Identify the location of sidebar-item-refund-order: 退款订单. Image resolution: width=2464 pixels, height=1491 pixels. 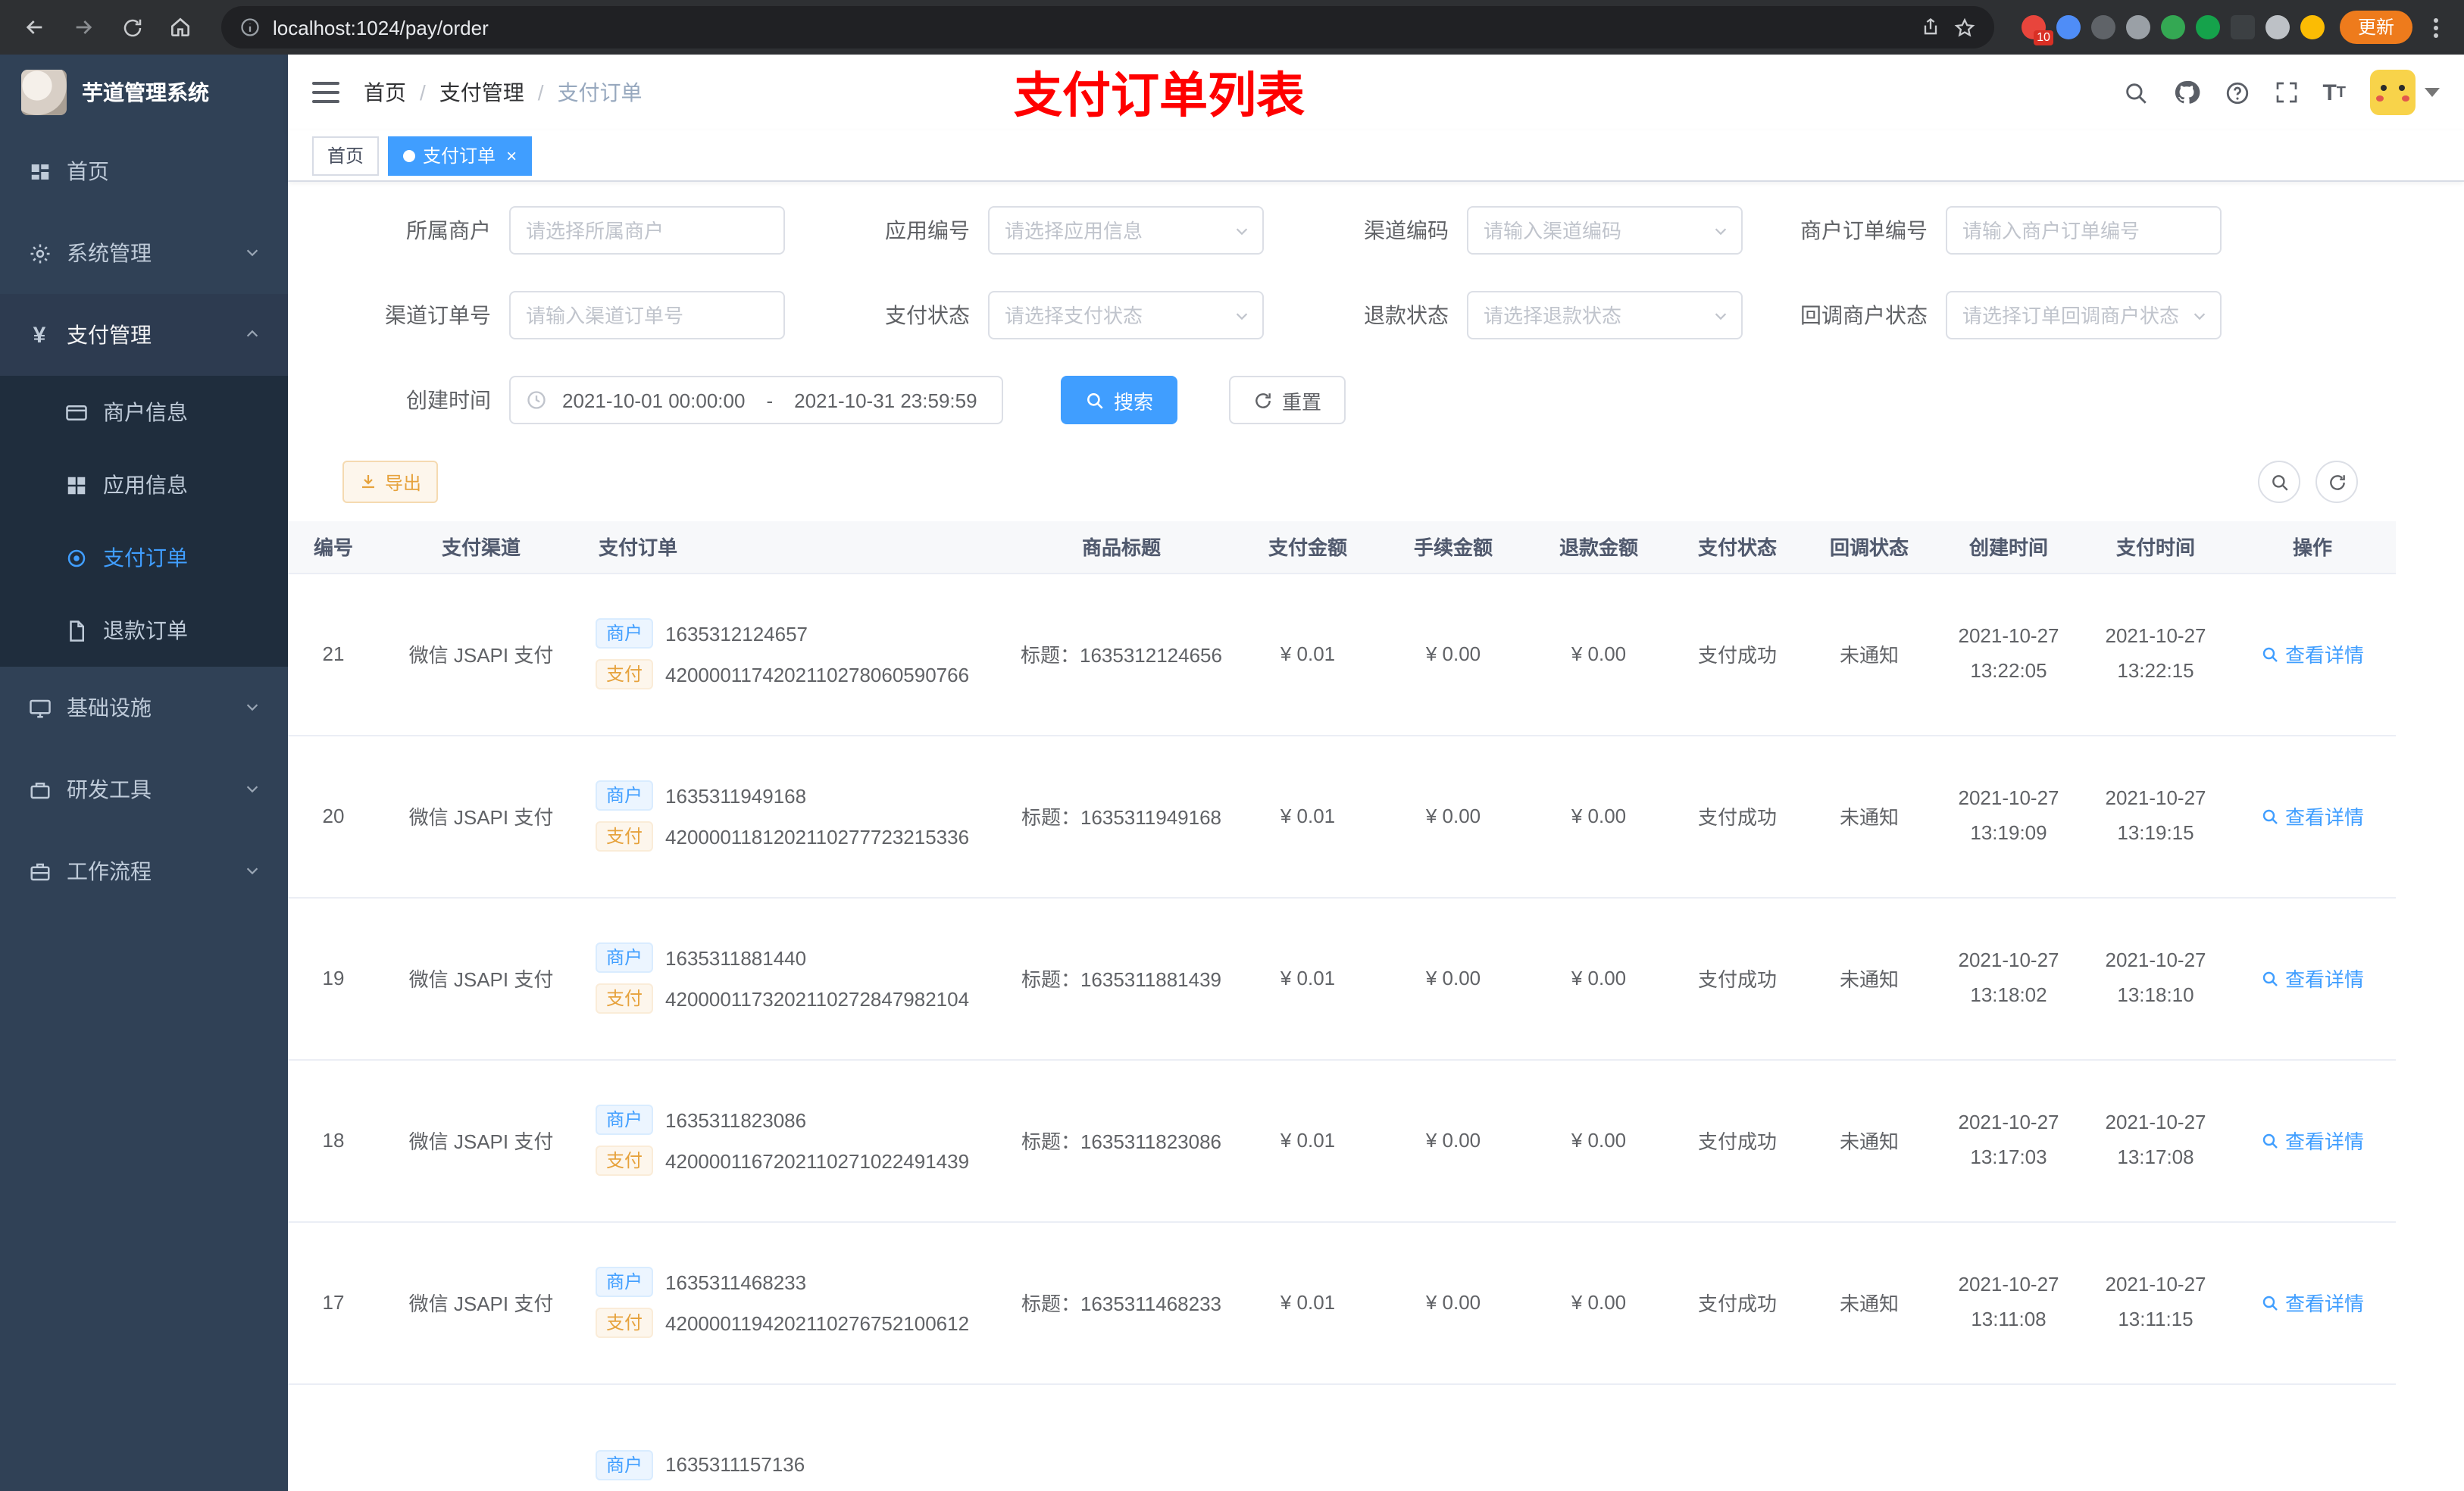
(144, 630).